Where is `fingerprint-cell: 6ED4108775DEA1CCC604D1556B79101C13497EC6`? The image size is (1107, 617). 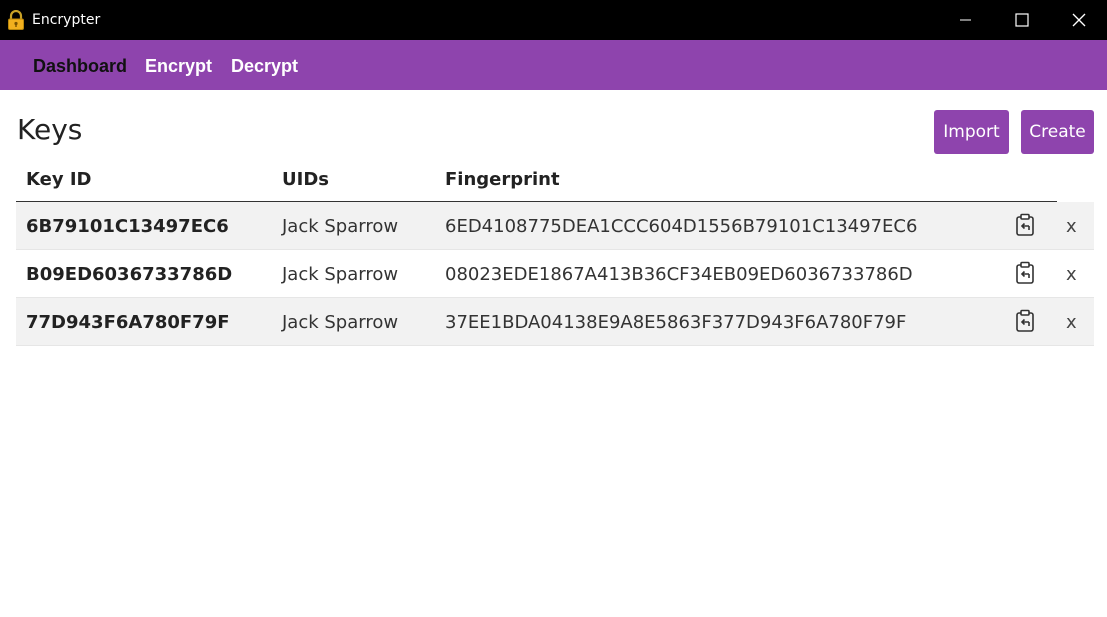 fingerprint-cell: 6ED4108775DEA1CCC604D1556B79101C13497EC6 is located at coordinates (681, 226).